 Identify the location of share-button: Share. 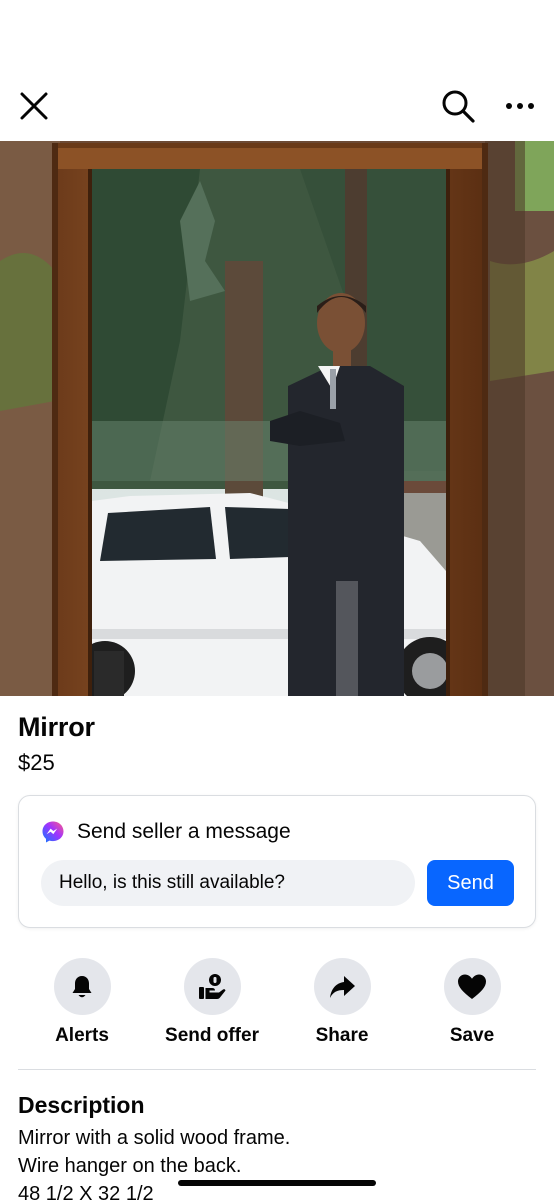
(342, 1002).